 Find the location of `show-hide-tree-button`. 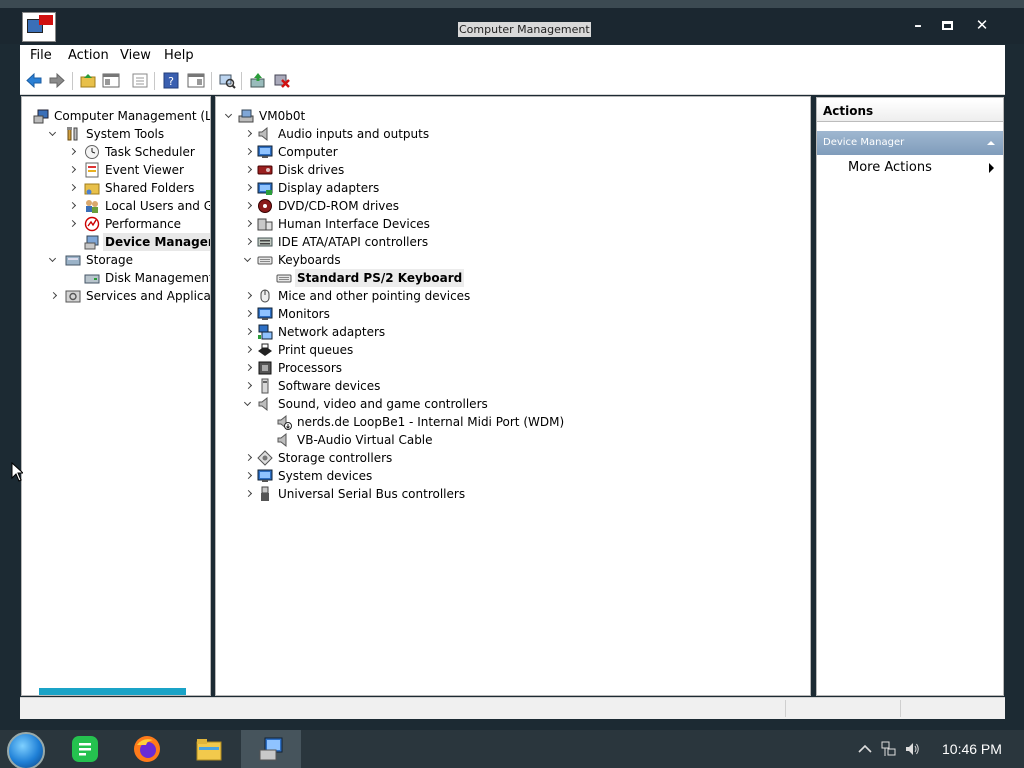

show-hide-tree-button is located at coordinates (111, 80).